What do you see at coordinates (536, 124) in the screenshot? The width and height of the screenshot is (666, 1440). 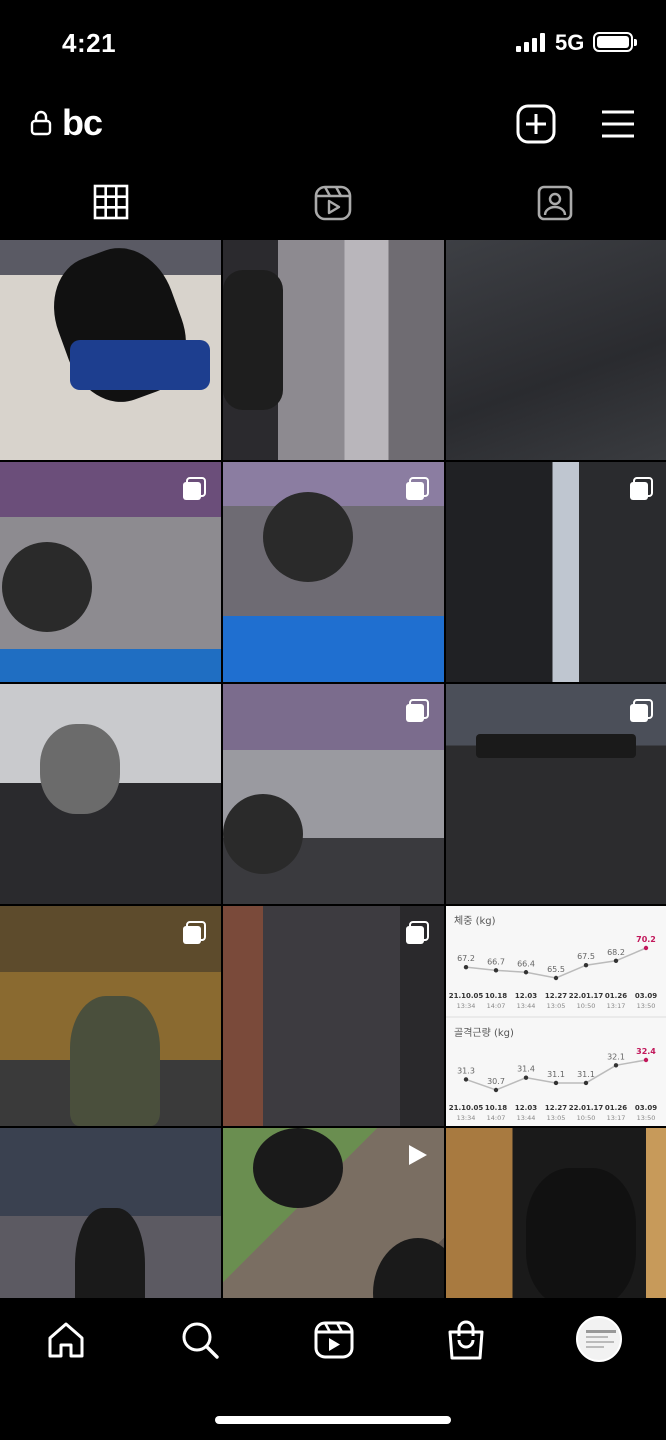 I see `new-post-icon` at bounding box center [536, 124].